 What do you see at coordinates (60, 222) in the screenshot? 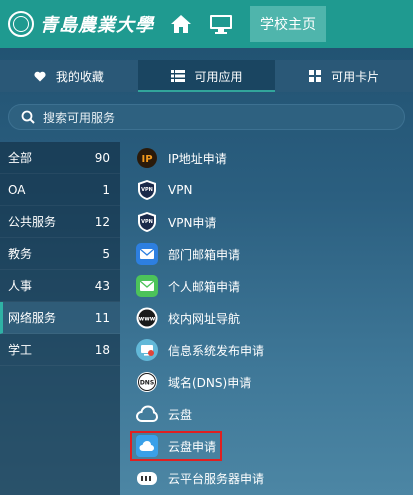
I see `category-public-services: 公共服务 12` at bounding box center [60, 222].